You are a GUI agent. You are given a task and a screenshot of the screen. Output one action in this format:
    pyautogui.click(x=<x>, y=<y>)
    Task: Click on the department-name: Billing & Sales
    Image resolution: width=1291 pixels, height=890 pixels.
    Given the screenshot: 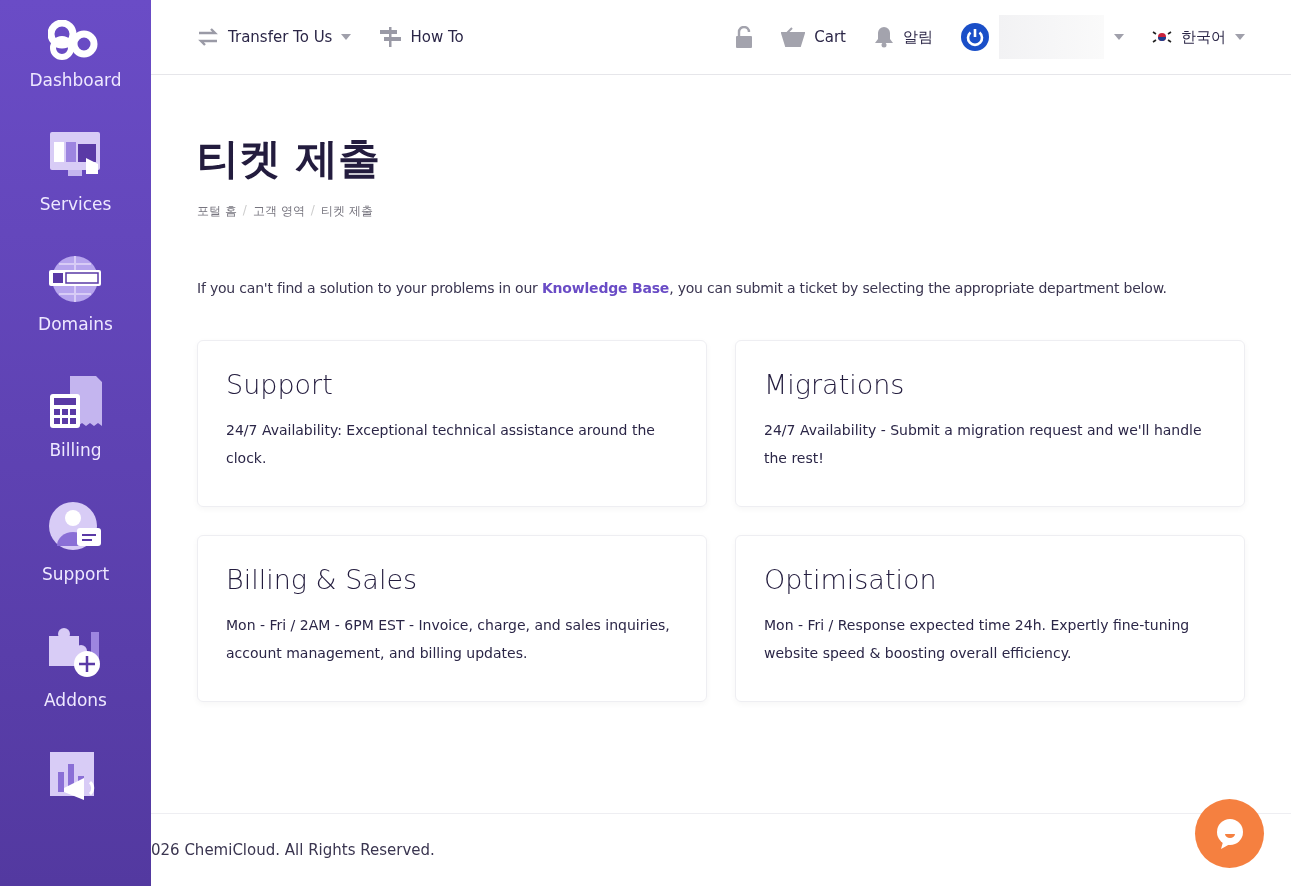 What is the action you would take?
    pyautogui.click(x=322, y=579)
    